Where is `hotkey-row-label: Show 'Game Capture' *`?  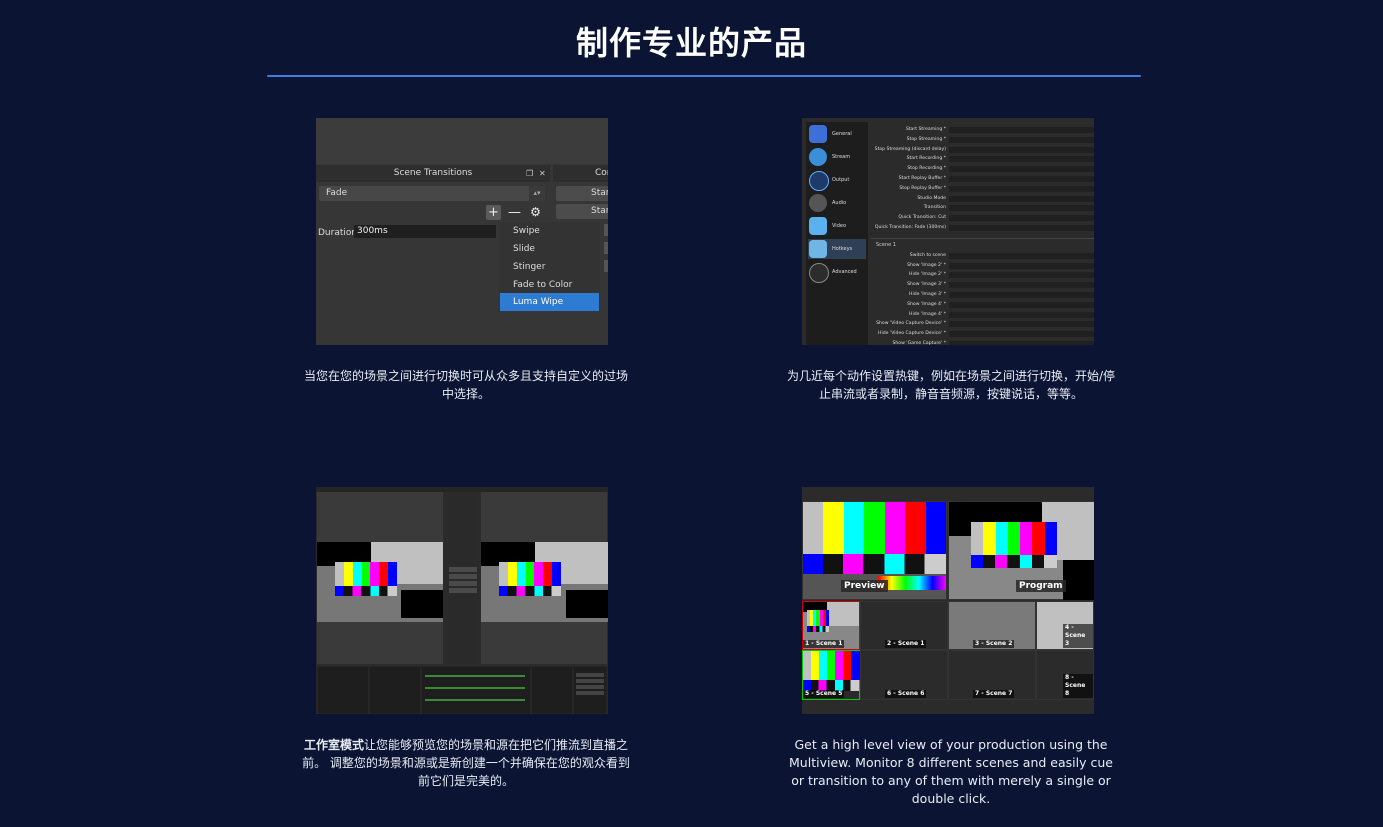 hotkey-row-label: Show 'Game Capture' * is located at coordinates (919, 343).